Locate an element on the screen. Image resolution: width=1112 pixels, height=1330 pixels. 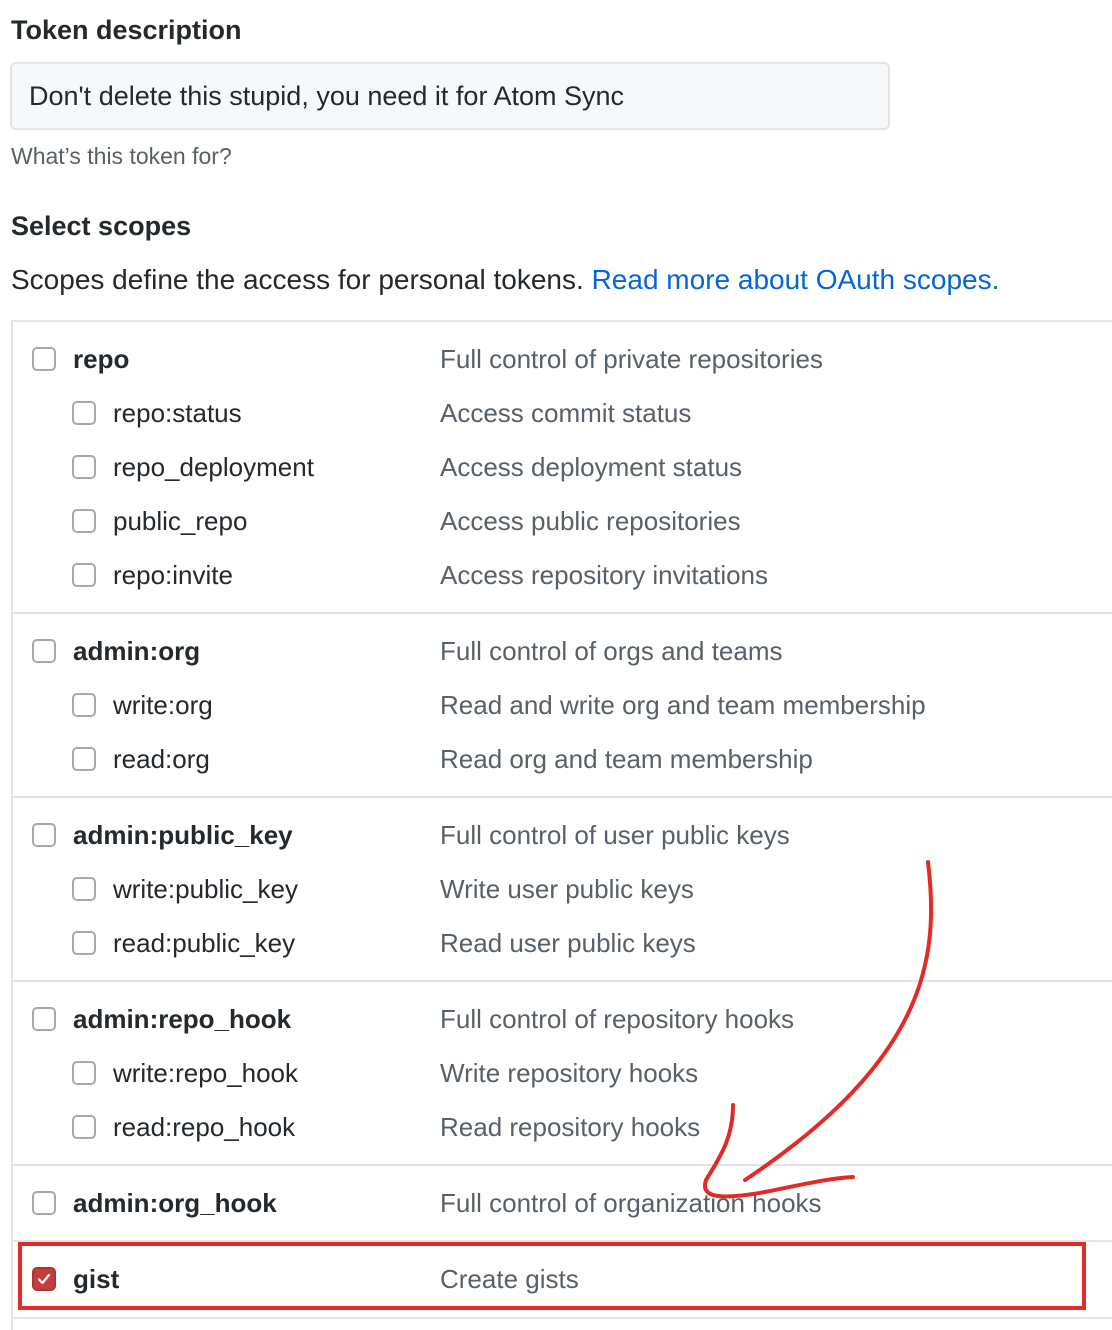
scope-description: Read user public keys is located at coordinates (568, 943).